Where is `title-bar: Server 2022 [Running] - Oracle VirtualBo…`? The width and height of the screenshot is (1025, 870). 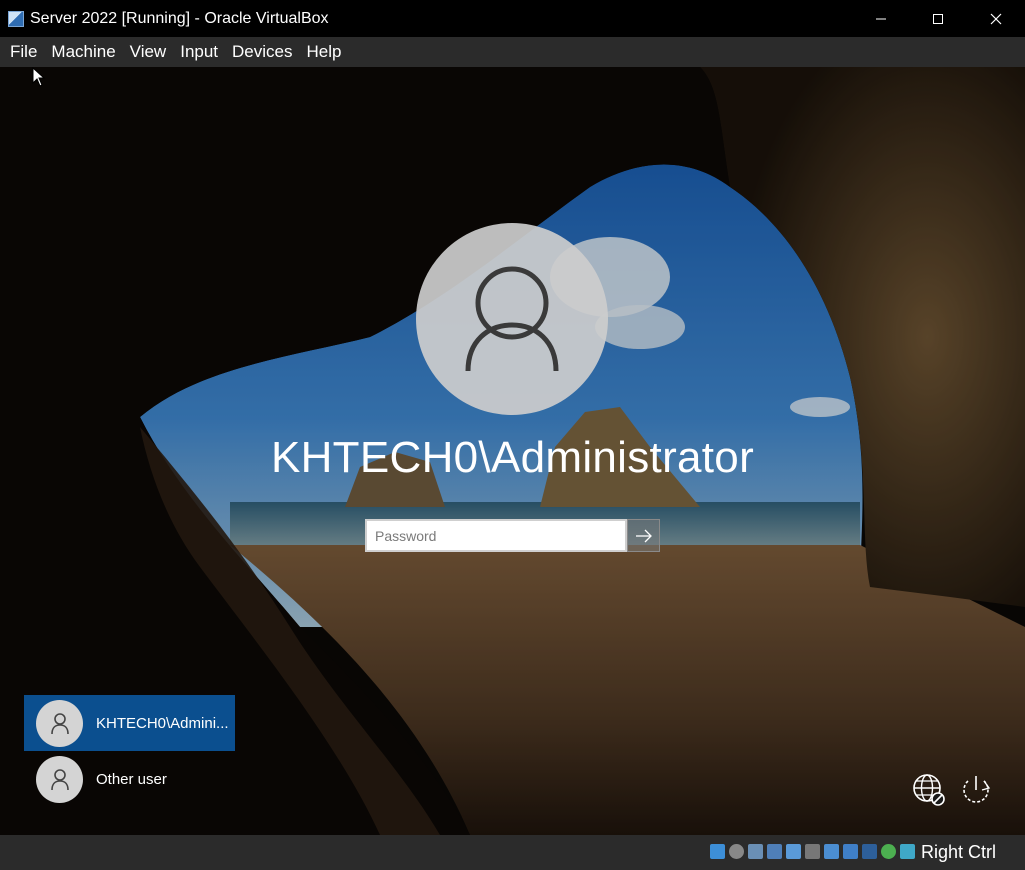 title-bar: Server 2022 [Running] - Oracle VirtualBo… is located at coordinates (512, 18).